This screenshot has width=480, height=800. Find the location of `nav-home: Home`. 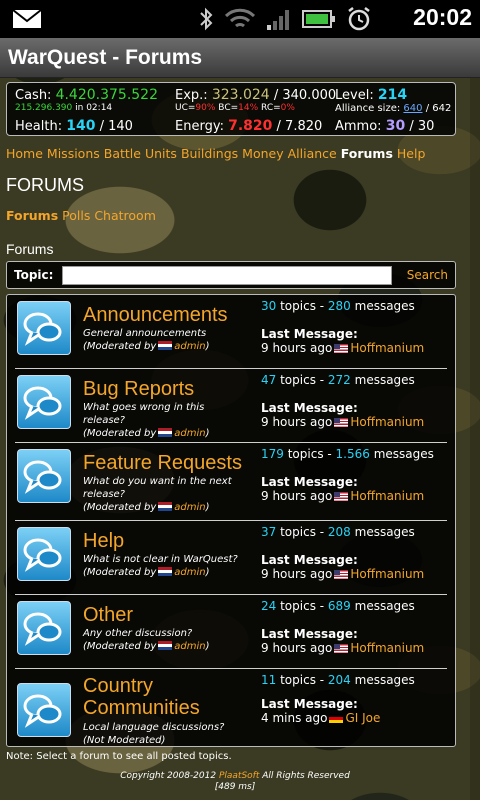

nav-home: Home is located at coordinates (24, 153).